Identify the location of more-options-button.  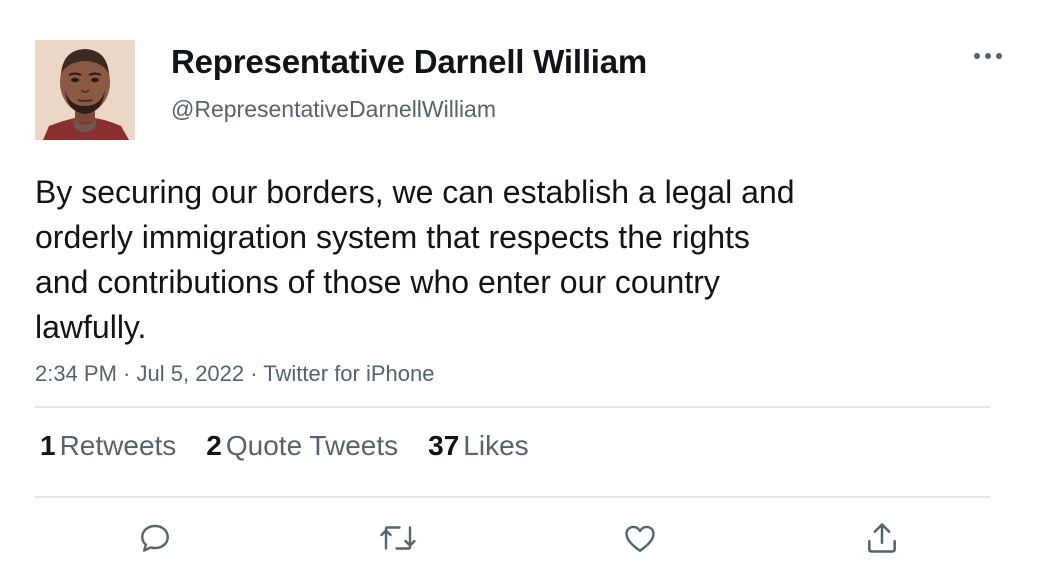
(988, 56).